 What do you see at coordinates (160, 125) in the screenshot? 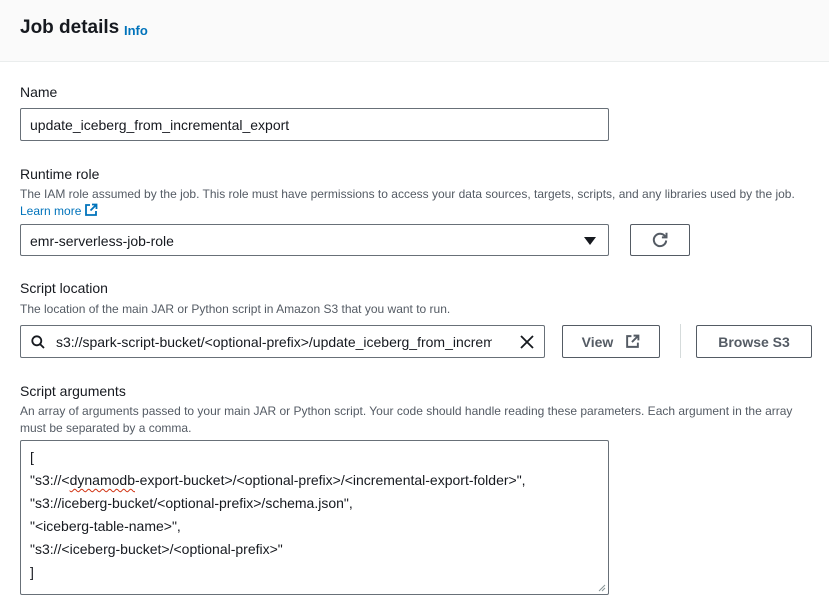
I see `name-input-value: update_iceberg_from_incremental_export` at bounding box center [160, 125].